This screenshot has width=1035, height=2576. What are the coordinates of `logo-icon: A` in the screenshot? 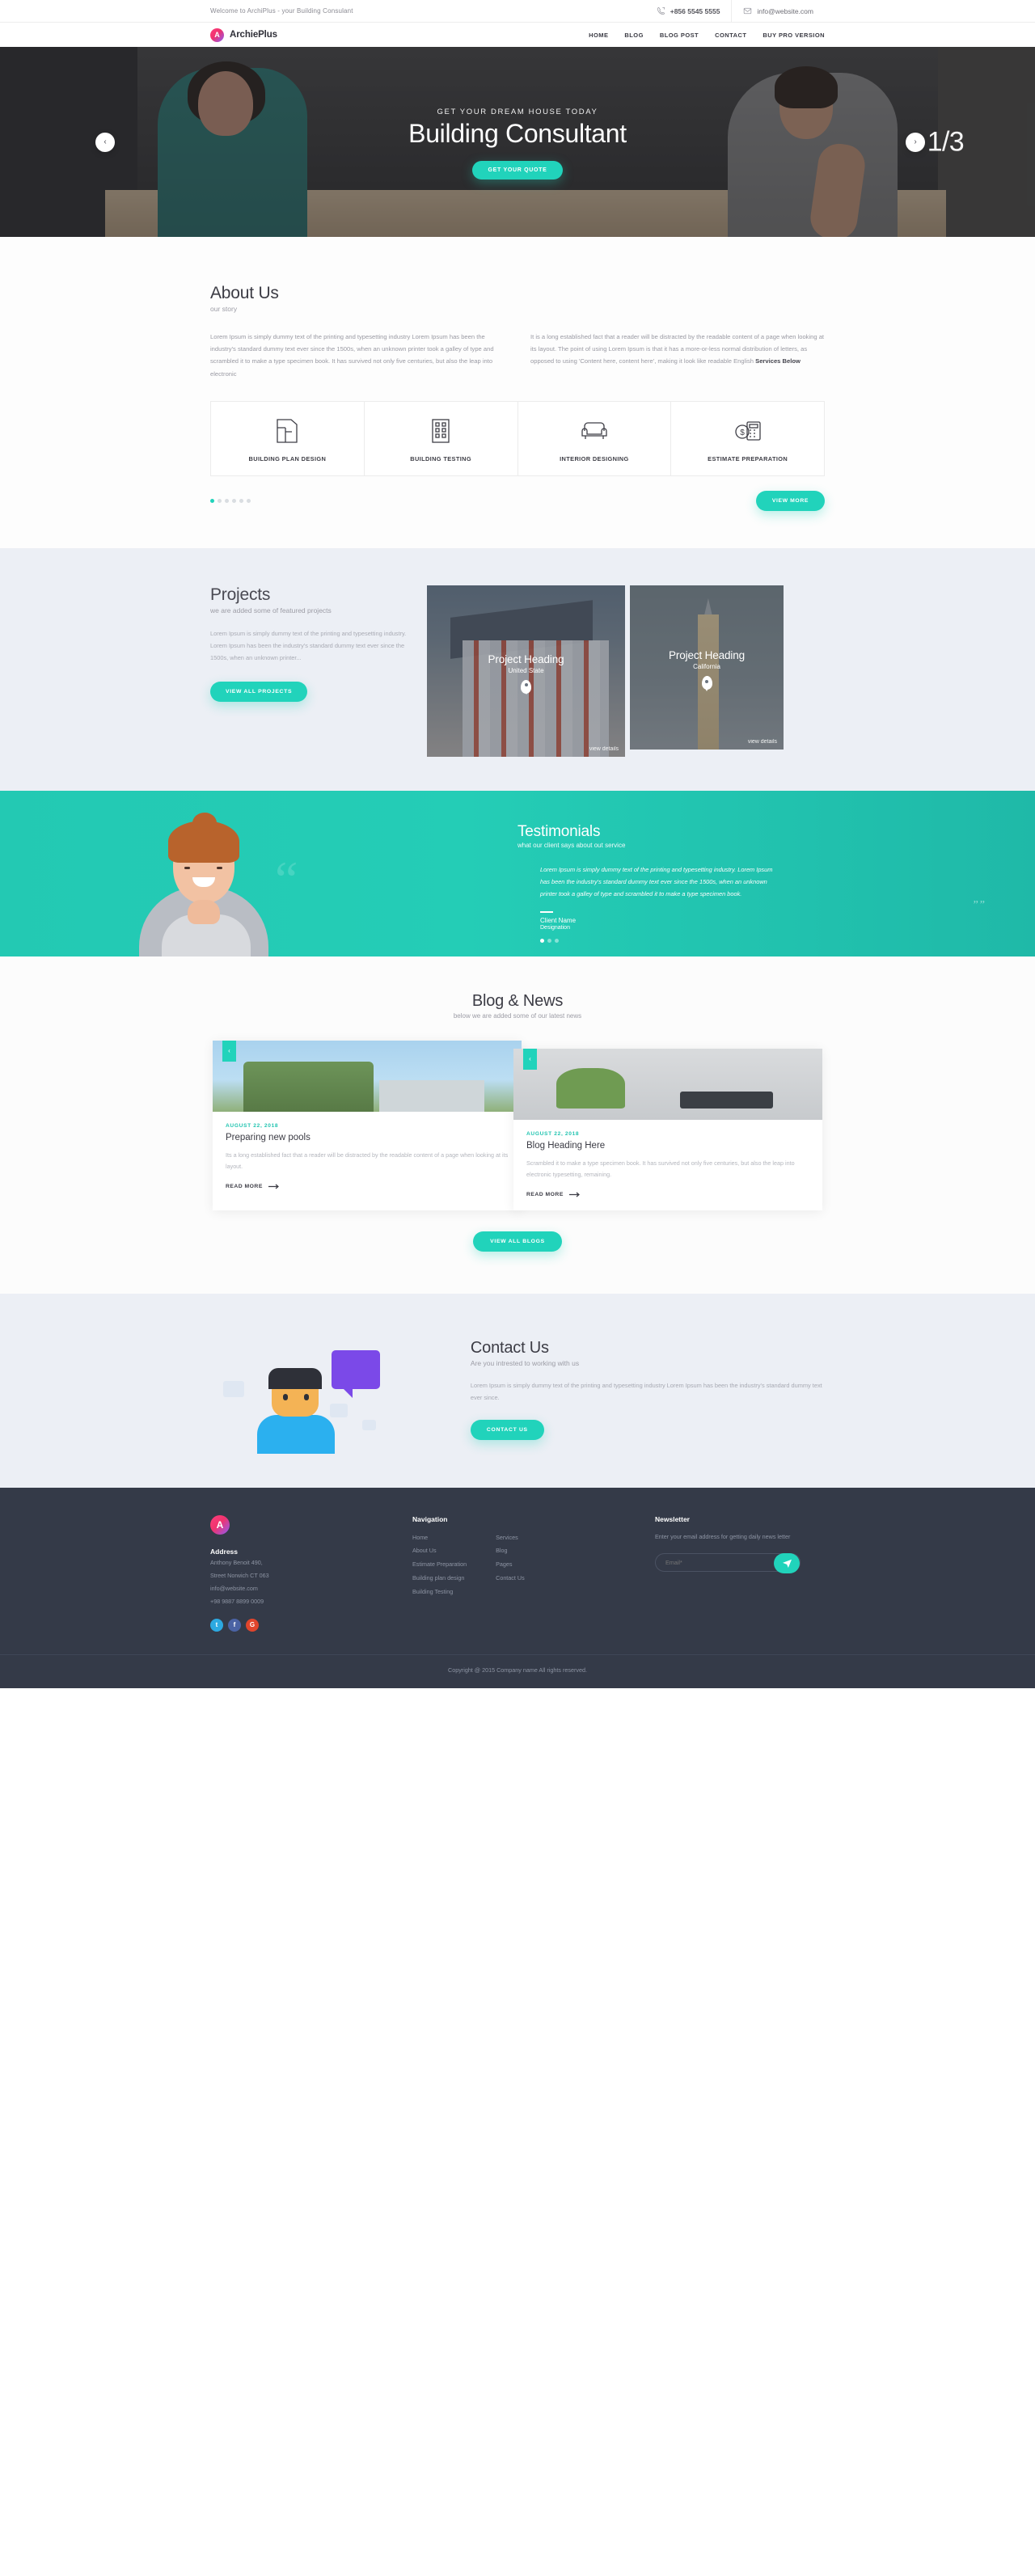 It's located at (217, 34).